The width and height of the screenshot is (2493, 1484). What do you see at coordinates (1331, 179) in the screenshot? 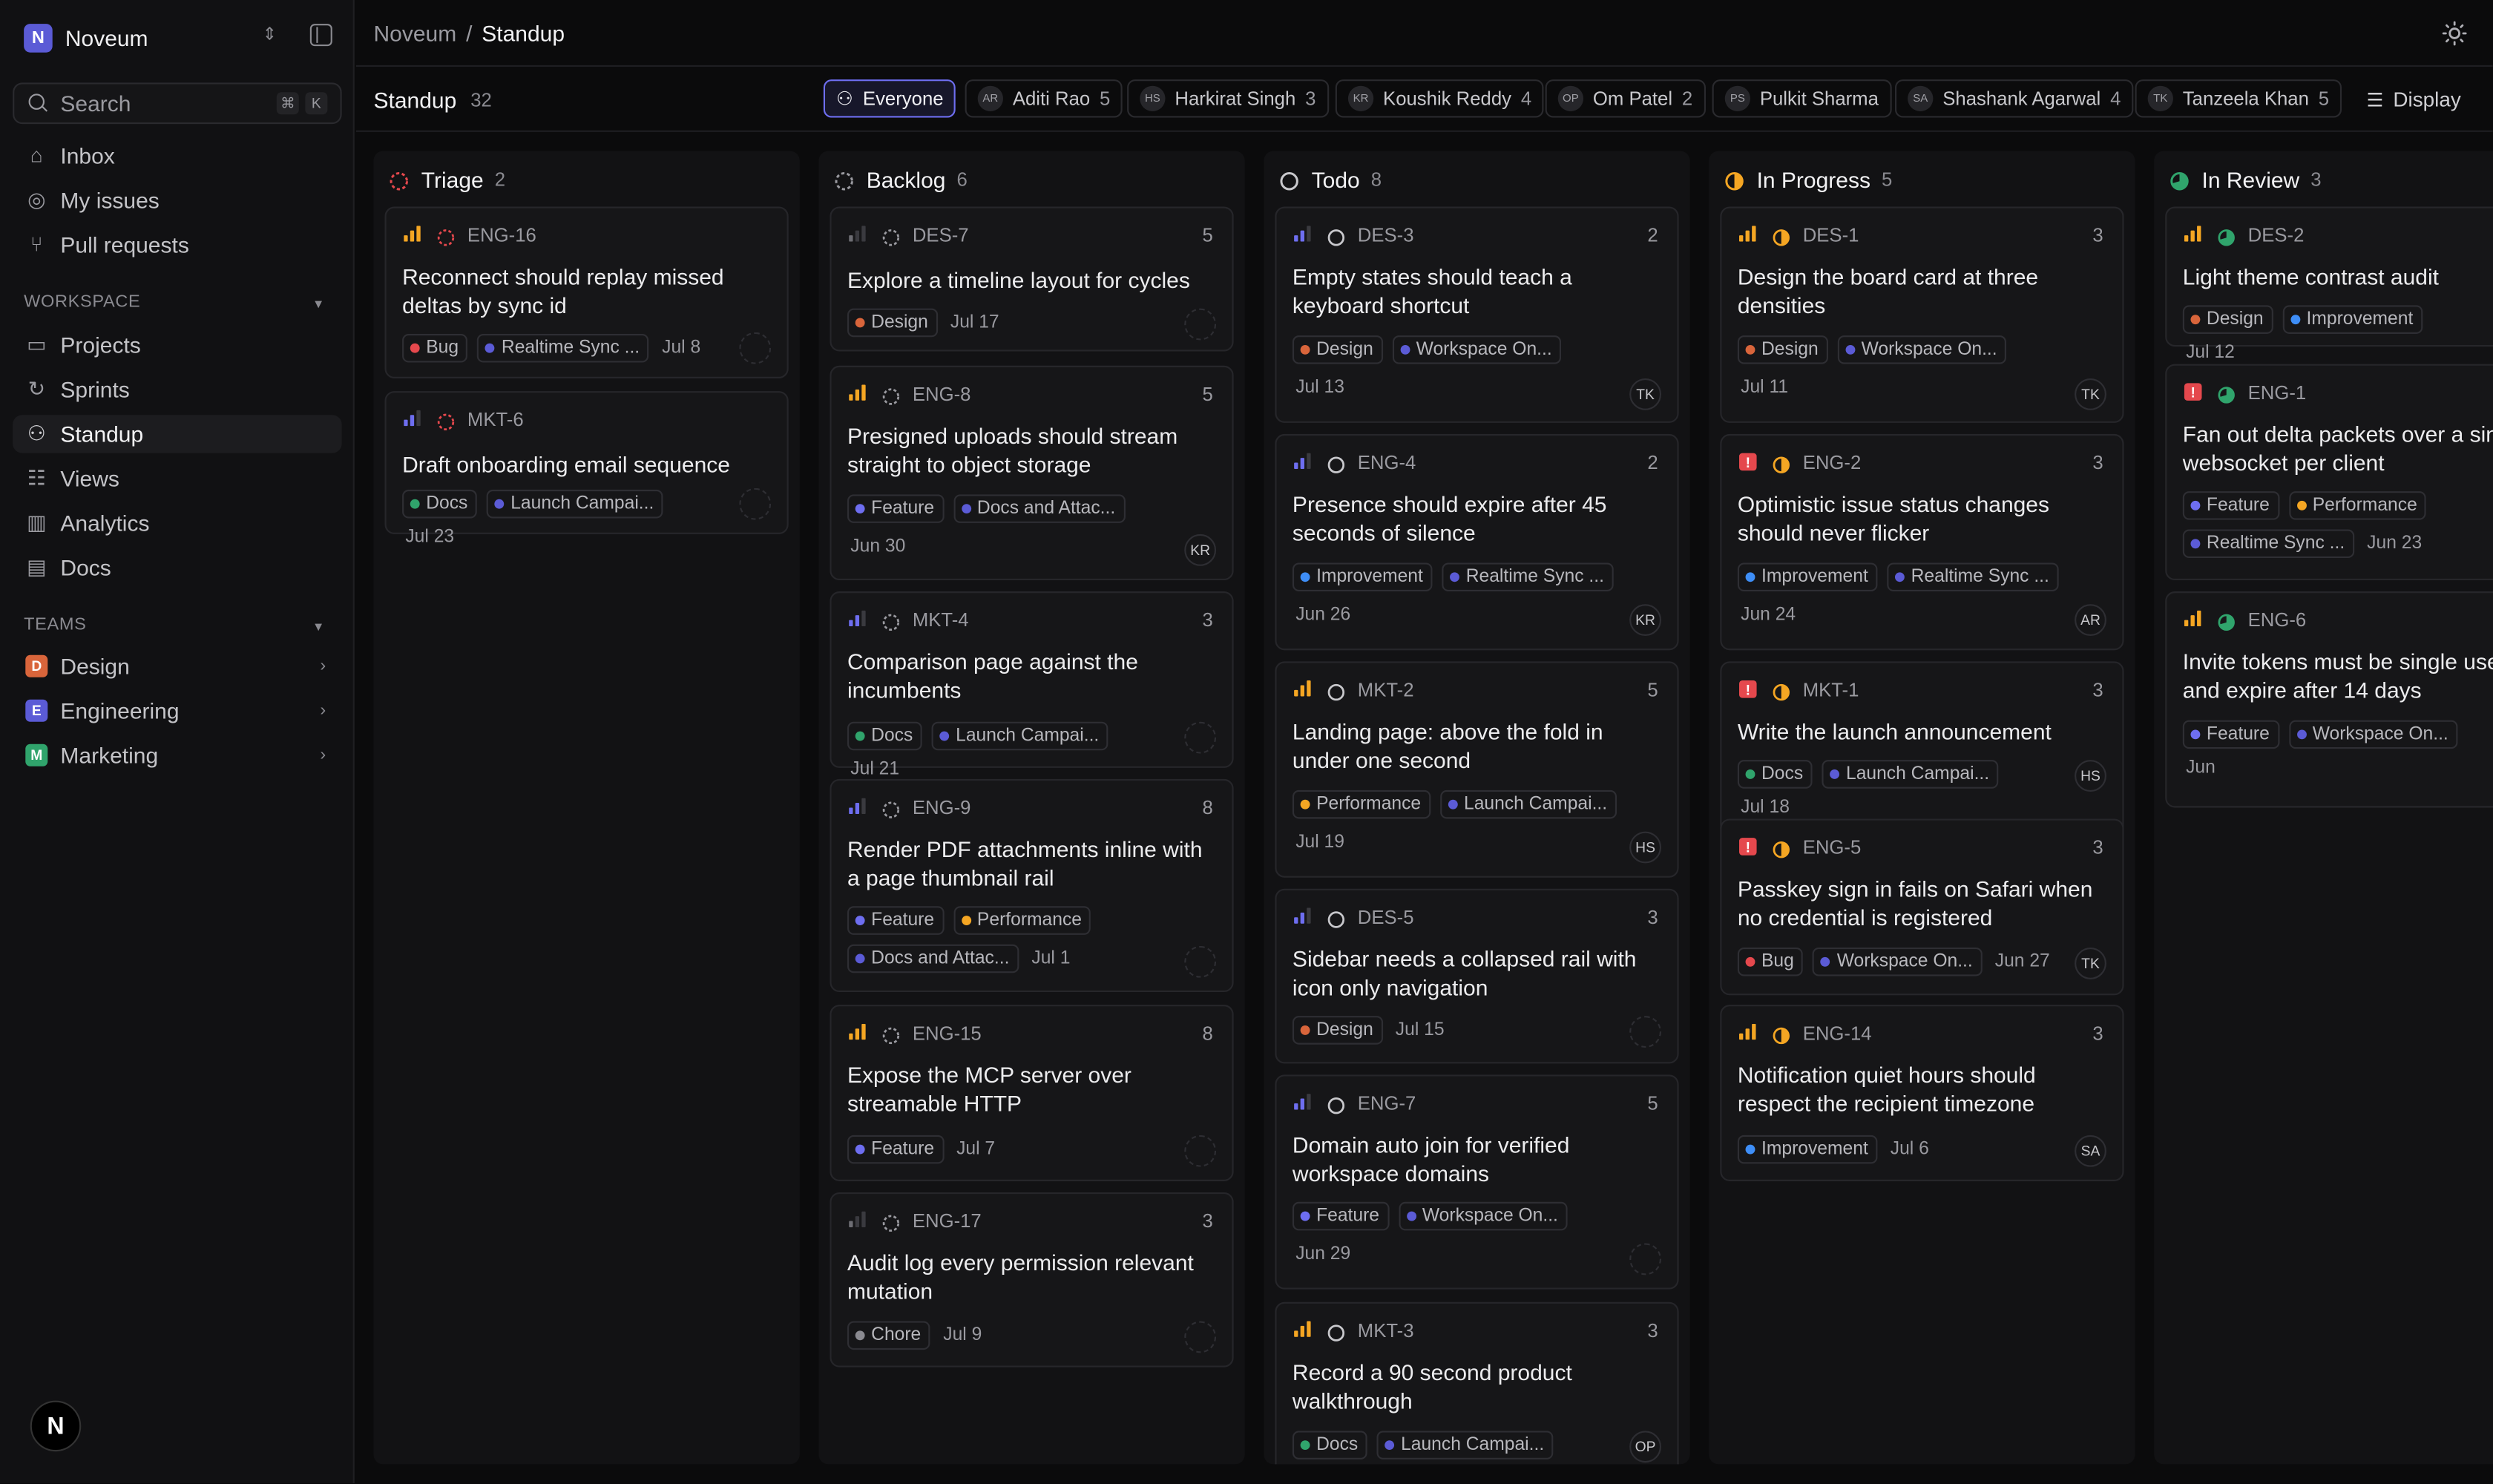
I see `column-header: Todo 8` at bounding box center [1331, 179].